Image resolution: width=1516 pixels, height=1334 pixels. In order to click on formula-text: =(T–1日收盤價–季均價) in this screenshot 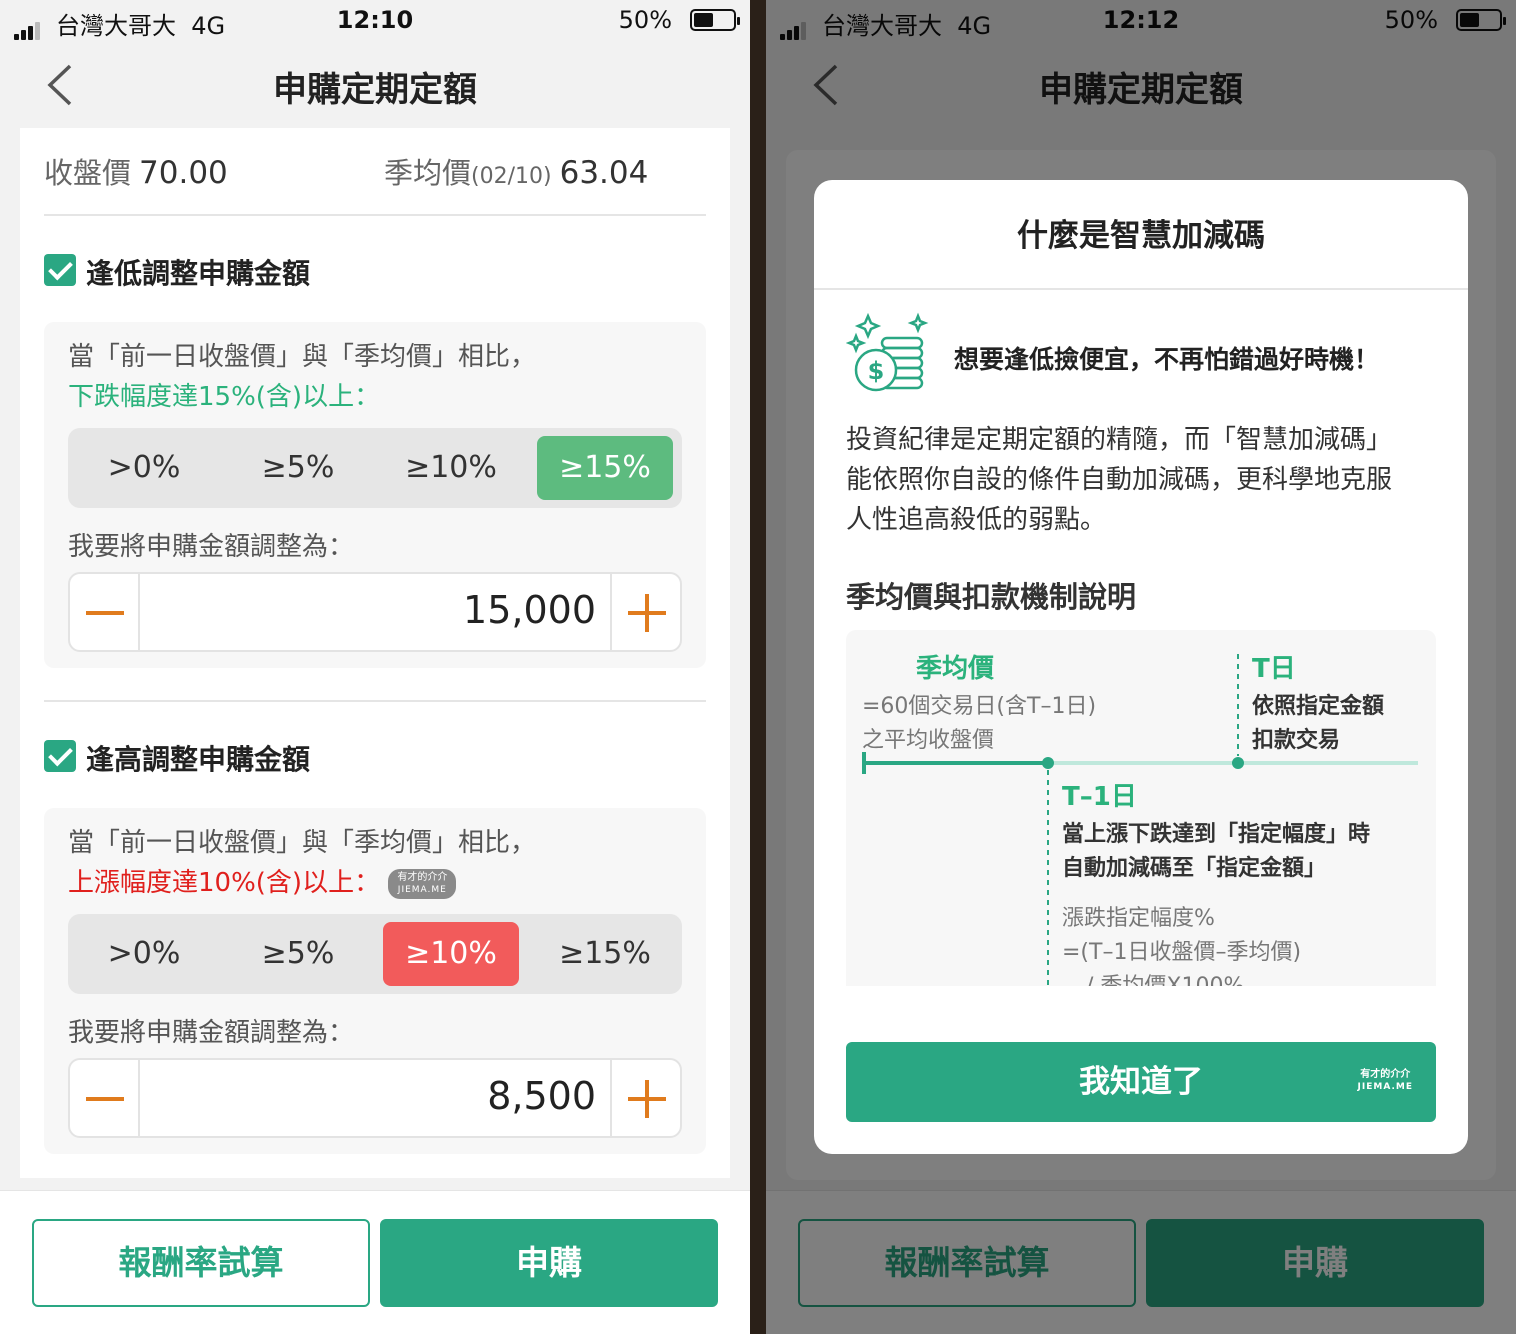, I will do `click(1182, 952)`.